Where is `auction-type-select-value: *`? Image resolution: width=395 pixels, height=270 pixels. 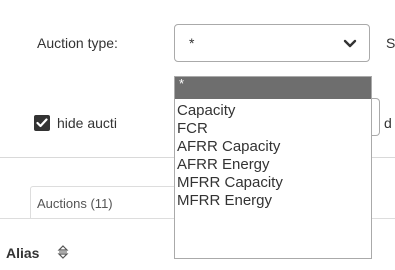
auction-type-select-value: * is located at coordinates (192, 43).